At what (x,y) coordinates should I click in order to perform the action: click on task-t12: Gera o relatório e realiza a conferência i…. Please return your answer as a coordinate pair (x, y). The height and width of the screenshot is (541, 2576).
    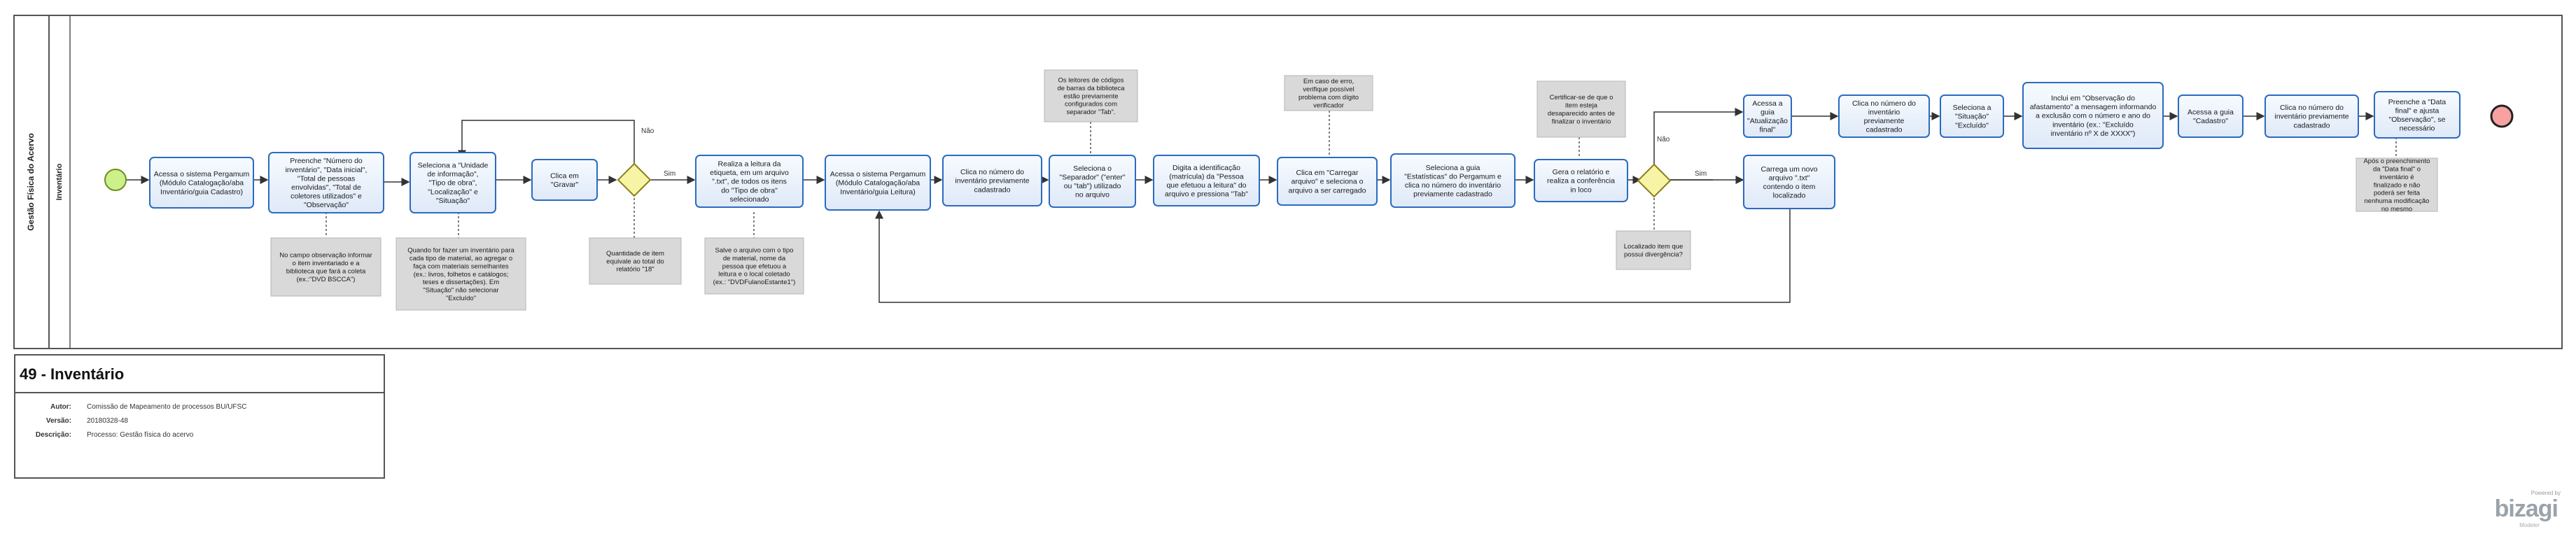
    Looking at the image, I should click on (1581, 181).